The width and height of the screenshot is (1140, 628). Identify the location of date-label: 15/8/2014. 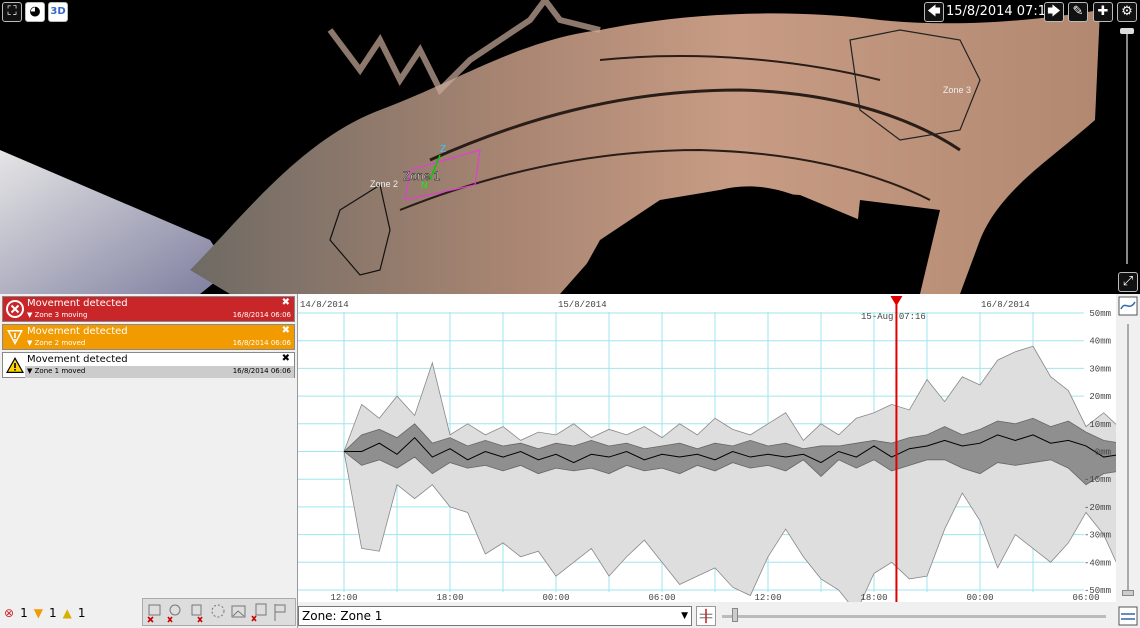
(582, 305).